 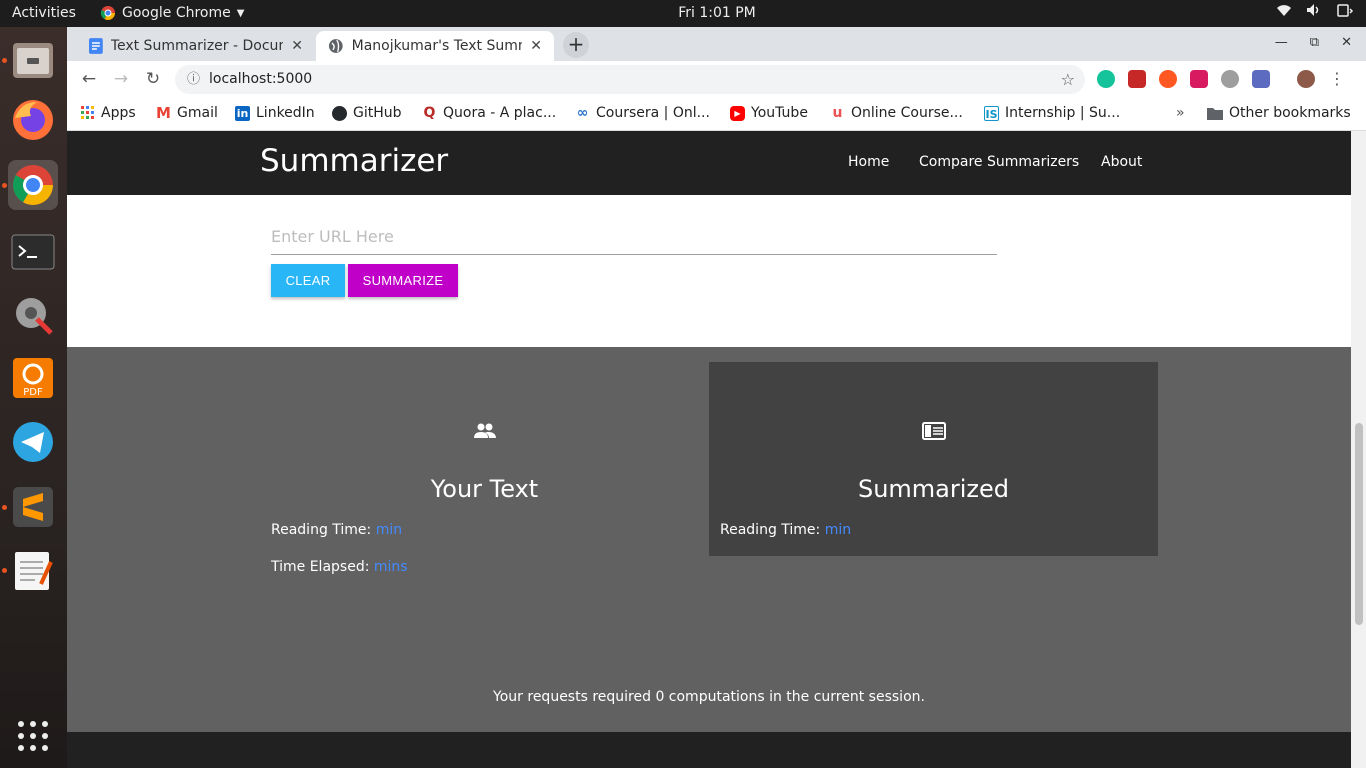 I want to click on bookmark-label: YouTube, so click(x=779, y=113).